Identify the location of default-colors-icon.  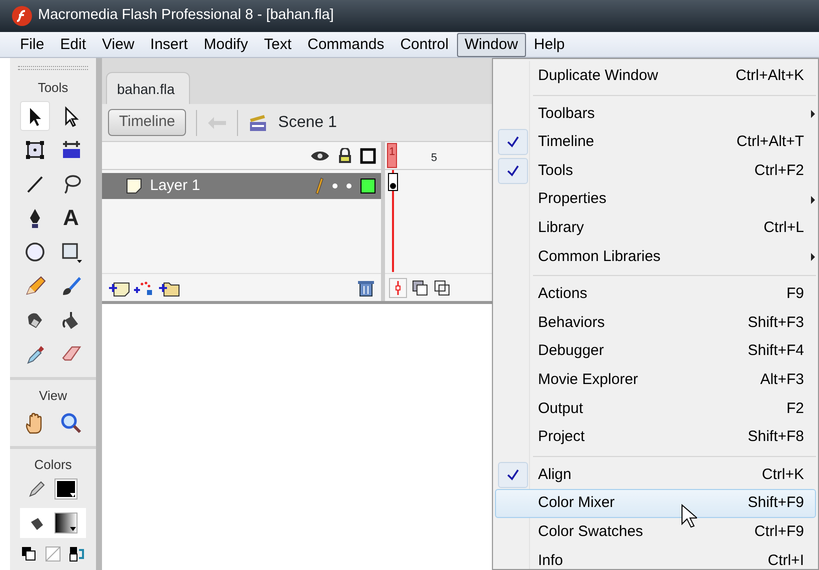
(29, 554).